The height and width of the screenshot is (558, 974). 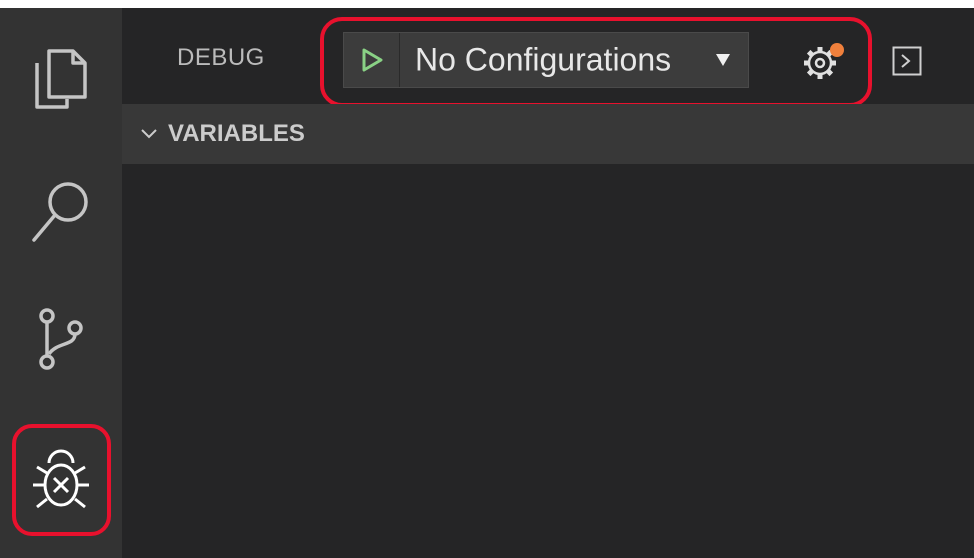 I want to click on source-control-icon, so click(x=61, y=339).